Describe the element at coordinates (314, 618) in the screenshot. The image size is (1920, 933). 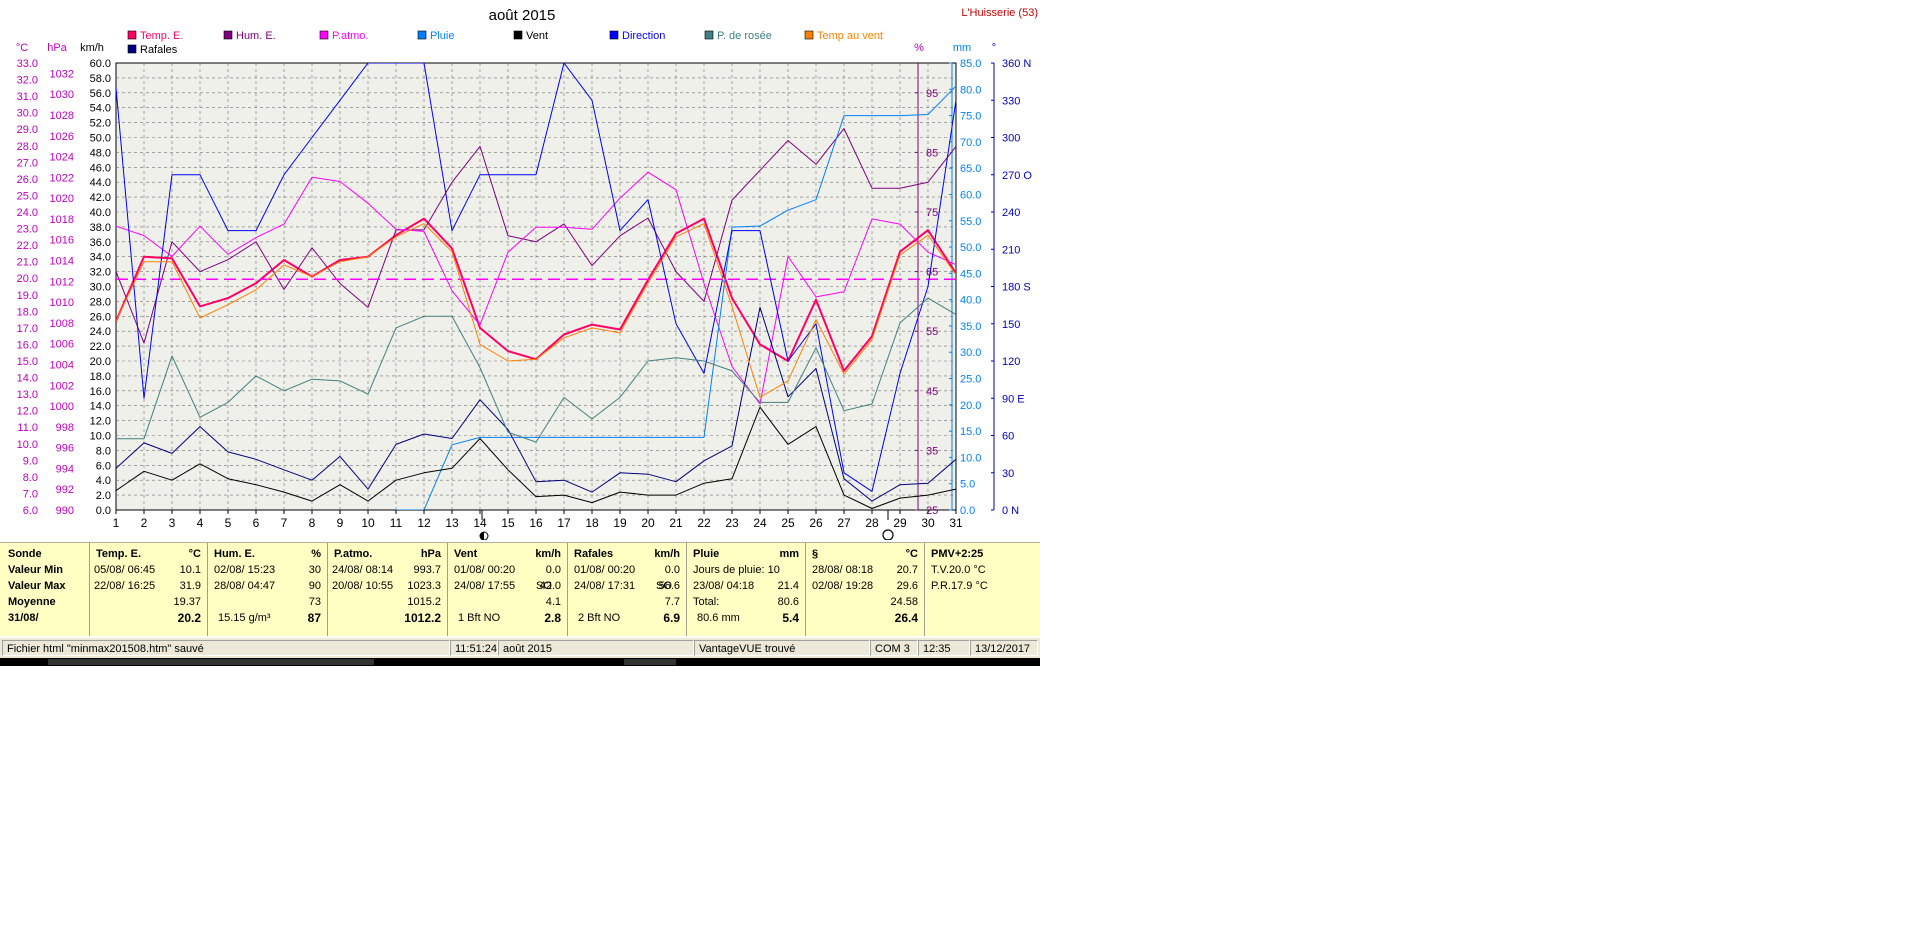
I see `hum-last: 87` at that location.